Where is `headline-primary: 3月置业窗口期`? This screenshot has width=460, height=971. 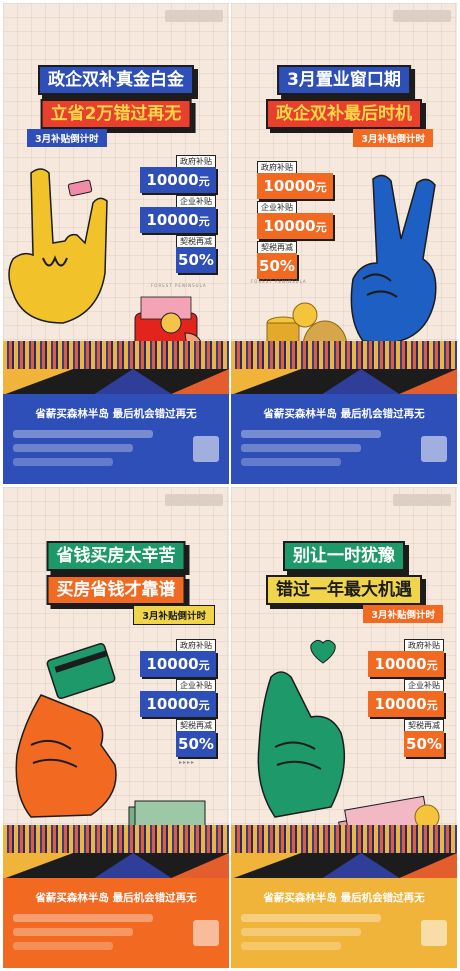
headline-primary: 3月置业窗口期 is located at coordinates (344, 80).